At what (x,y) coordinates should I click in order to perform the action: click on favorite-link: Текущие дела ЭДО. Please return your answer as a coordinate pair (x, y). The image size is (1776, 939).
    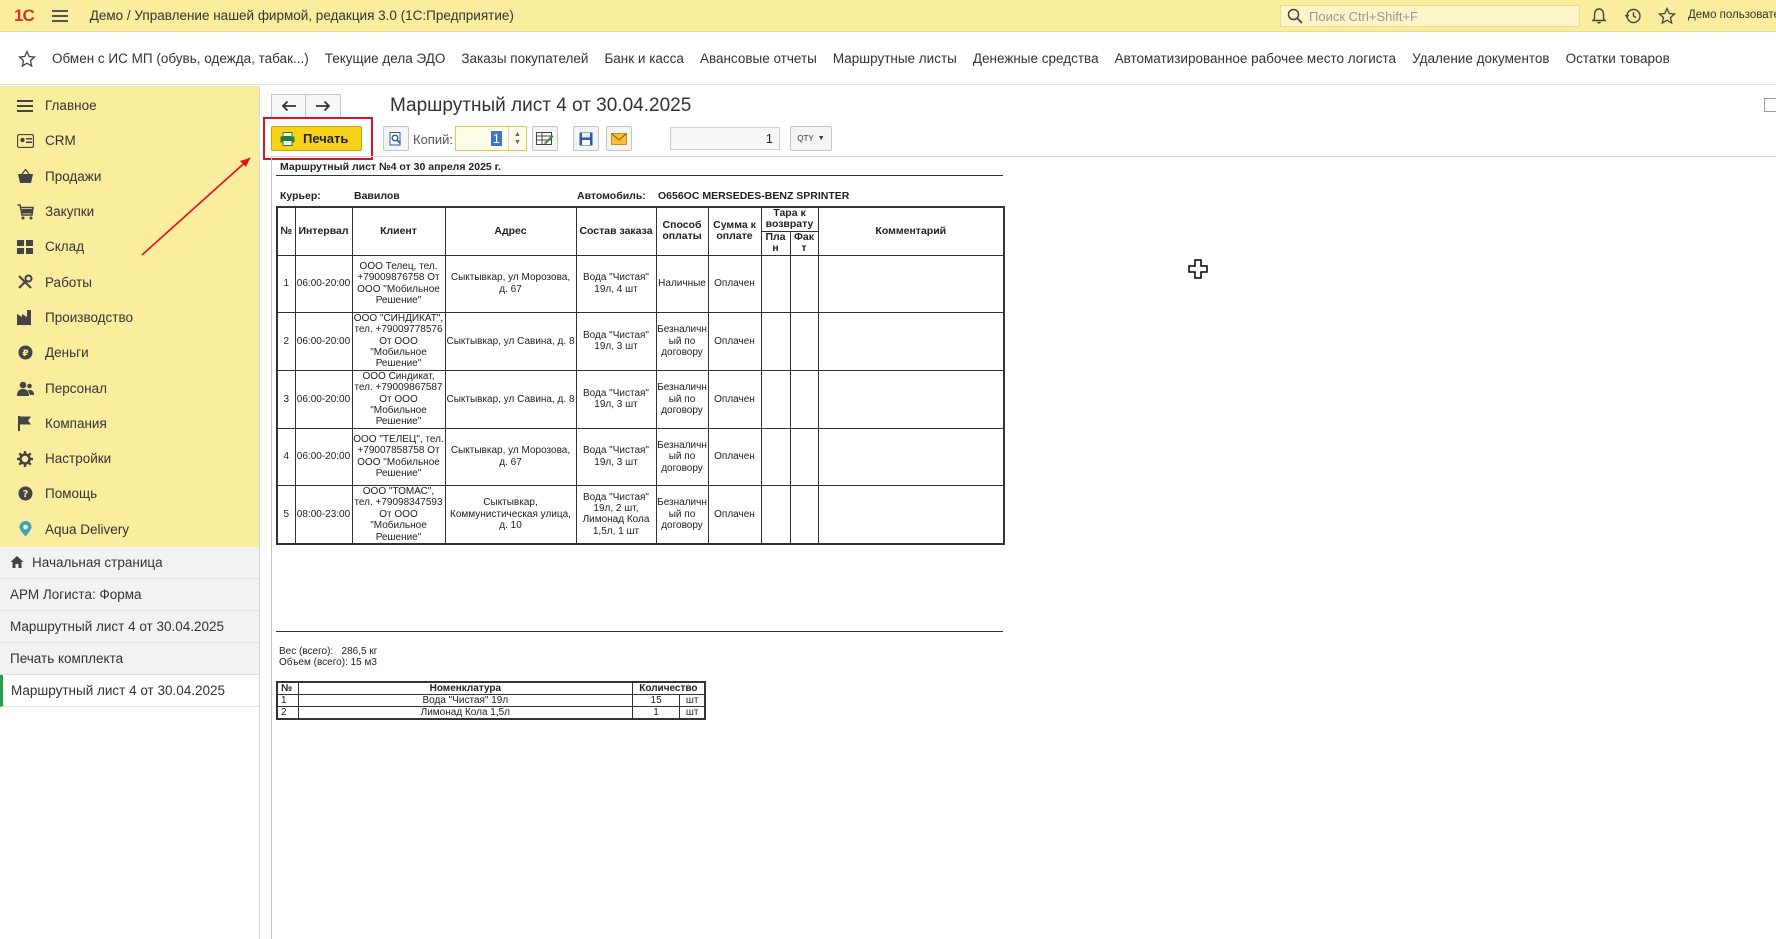
    Looking at the image, I should click on (385, 58).